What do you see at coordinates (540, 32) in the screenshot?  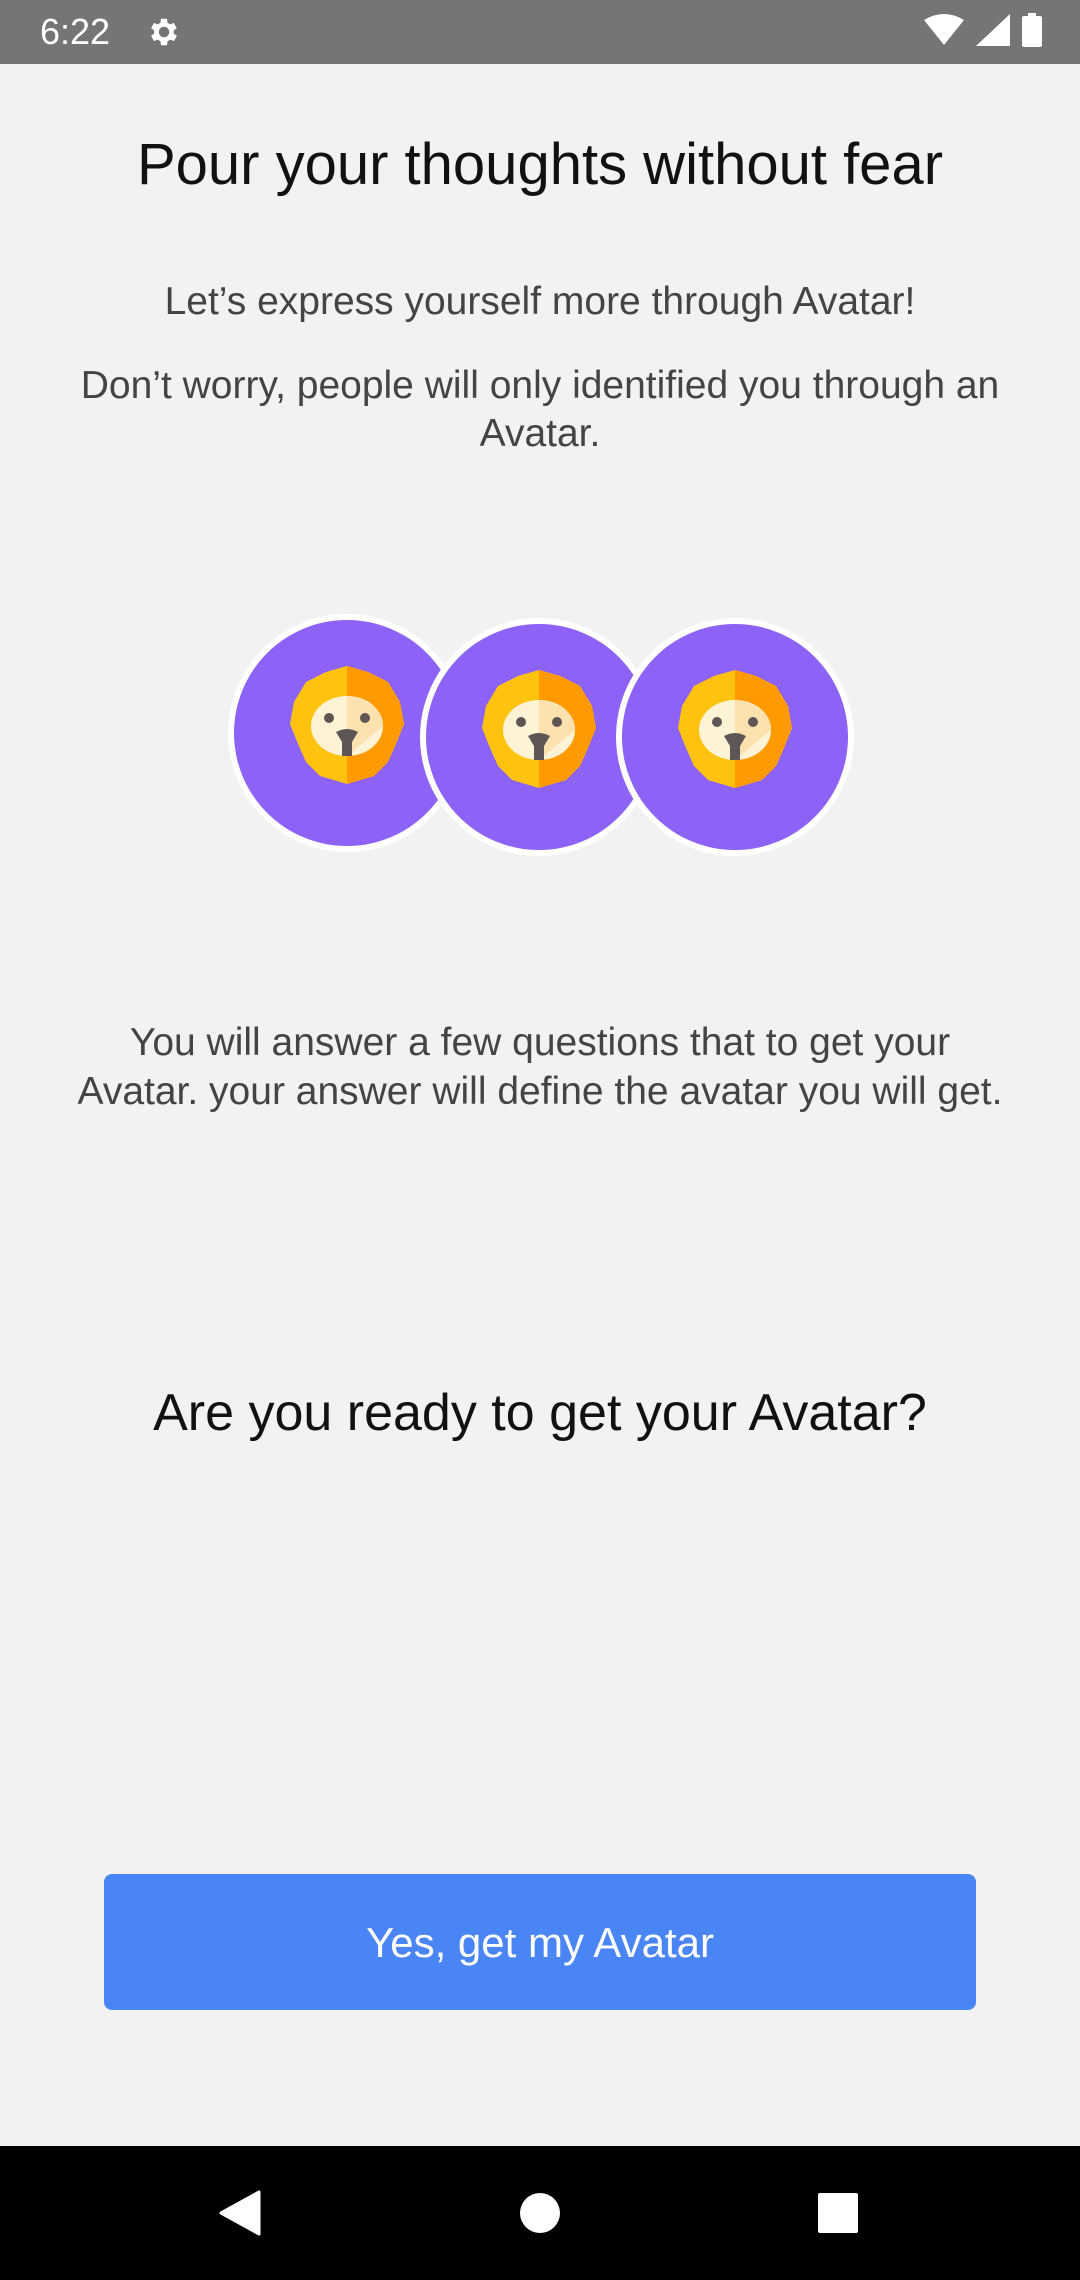 I see `status-bar: 6:22` at bounding box center [540, 32].